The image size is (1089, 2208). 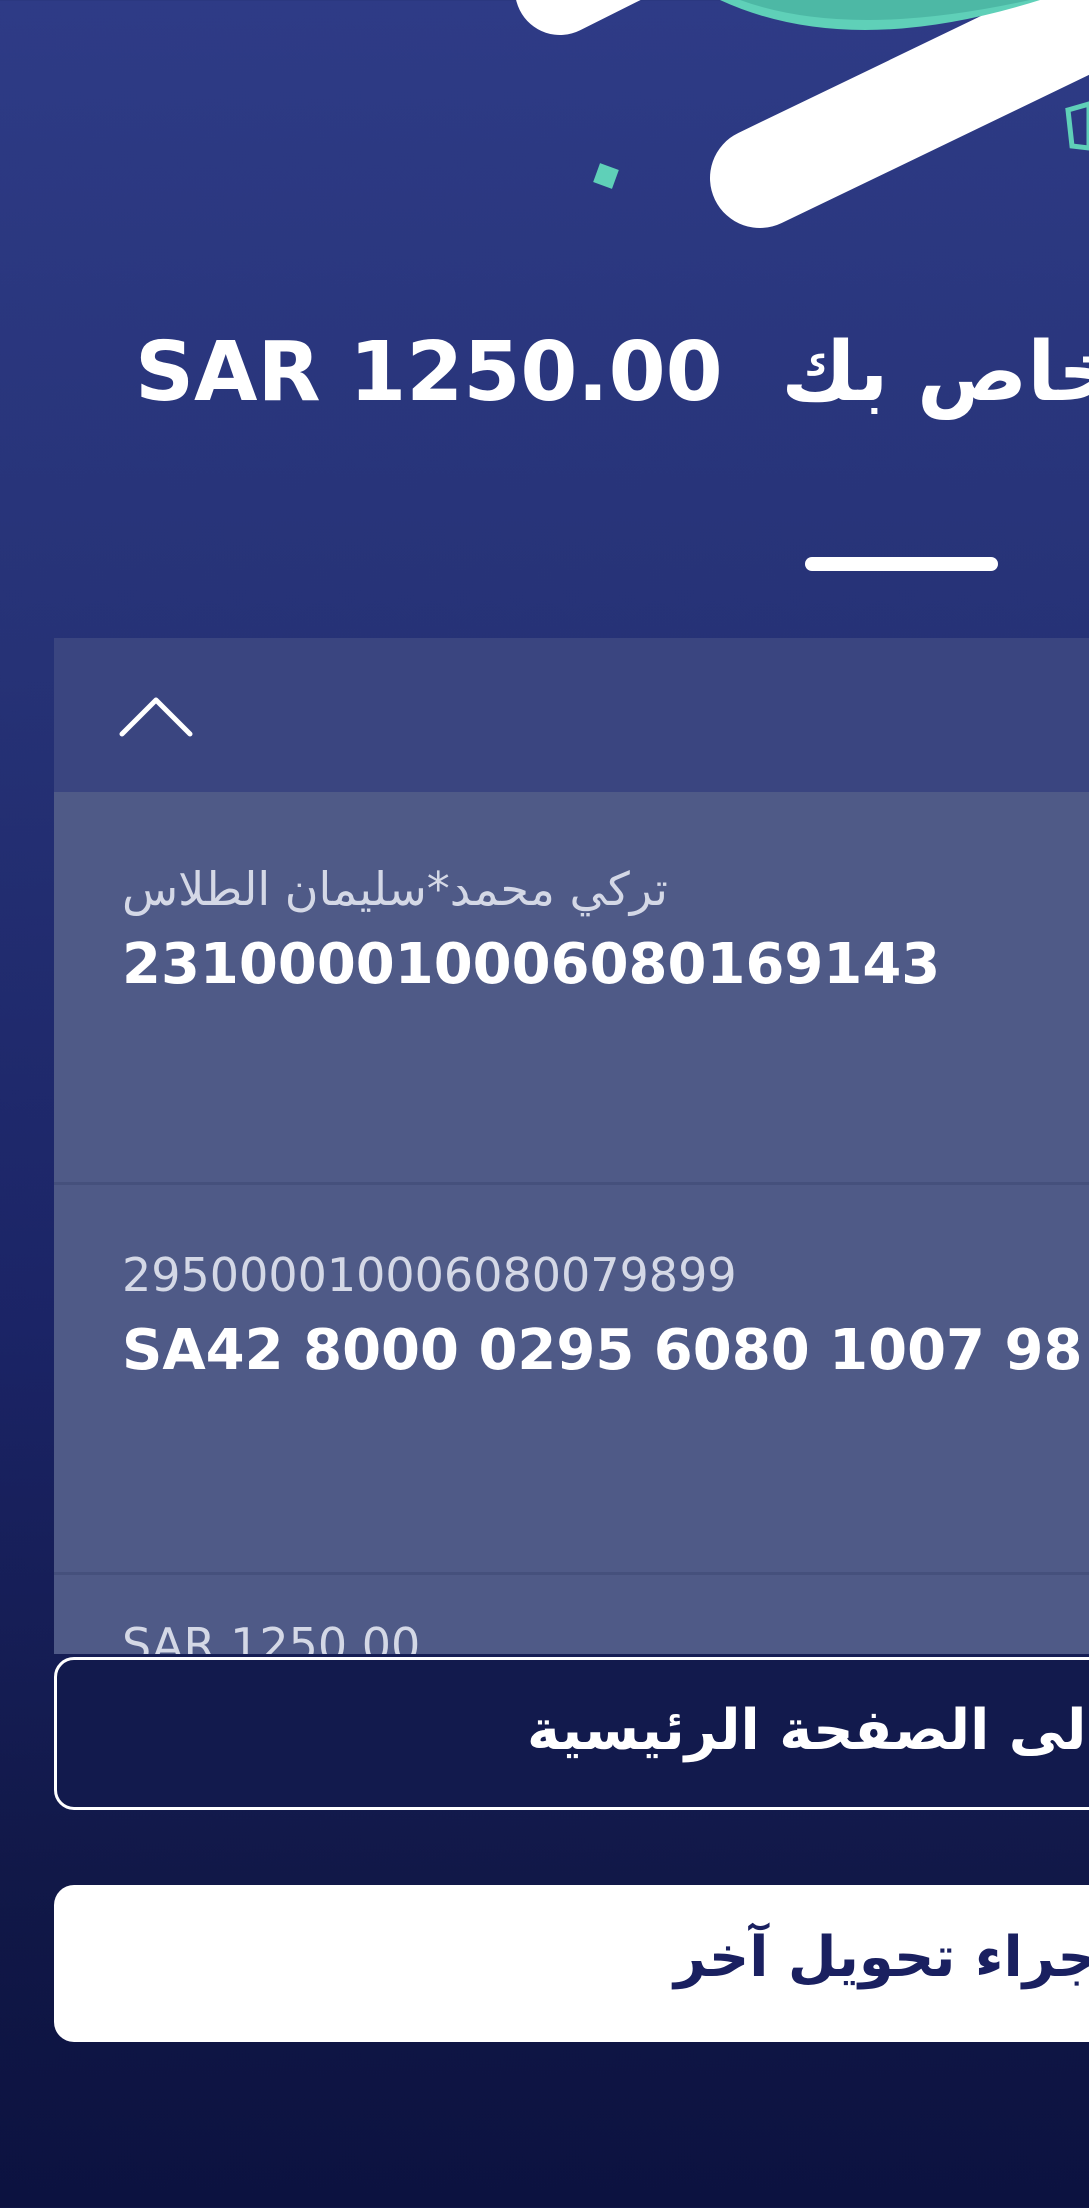 I want to click on chevron-up-icon, so click(x=156, y=715).